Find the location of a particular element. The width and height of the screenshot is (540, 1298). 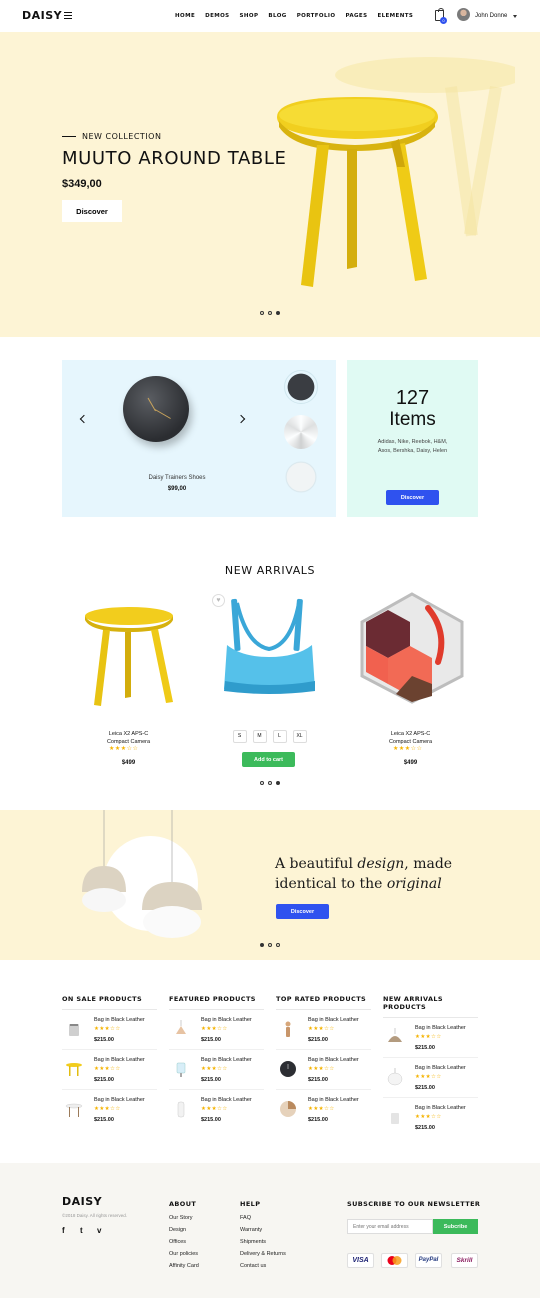

hero-price: $349,00 is located at coordinates (82, 184).